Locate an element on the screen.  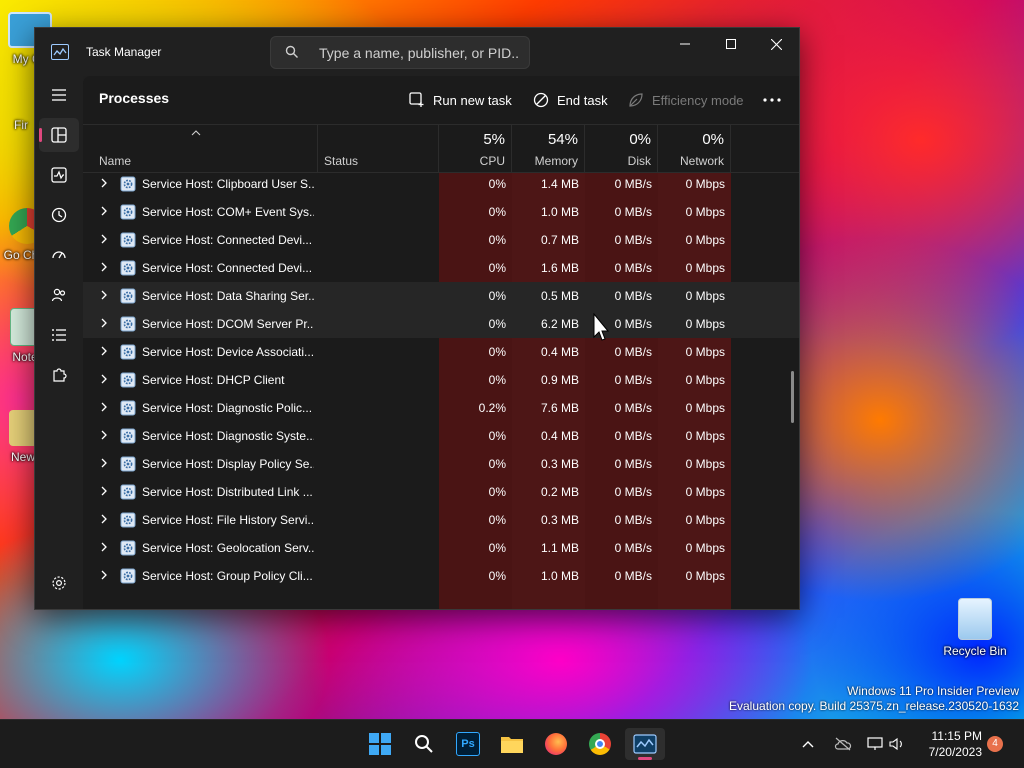
cloud-off-icon is located at coordinates (843, 744).